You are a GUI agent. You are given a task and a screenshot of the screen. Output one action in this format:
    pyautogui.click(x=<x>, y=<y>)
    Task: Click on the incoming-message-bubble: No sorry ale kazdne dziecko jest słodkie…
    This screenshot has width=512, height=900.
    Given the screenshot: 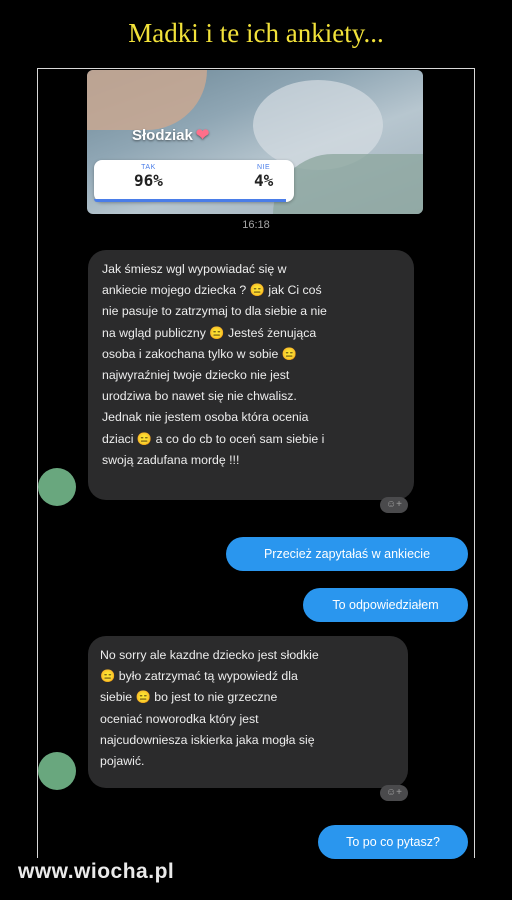 What is the action you would take?
    pyautogui.click(x=248, y=712)
    